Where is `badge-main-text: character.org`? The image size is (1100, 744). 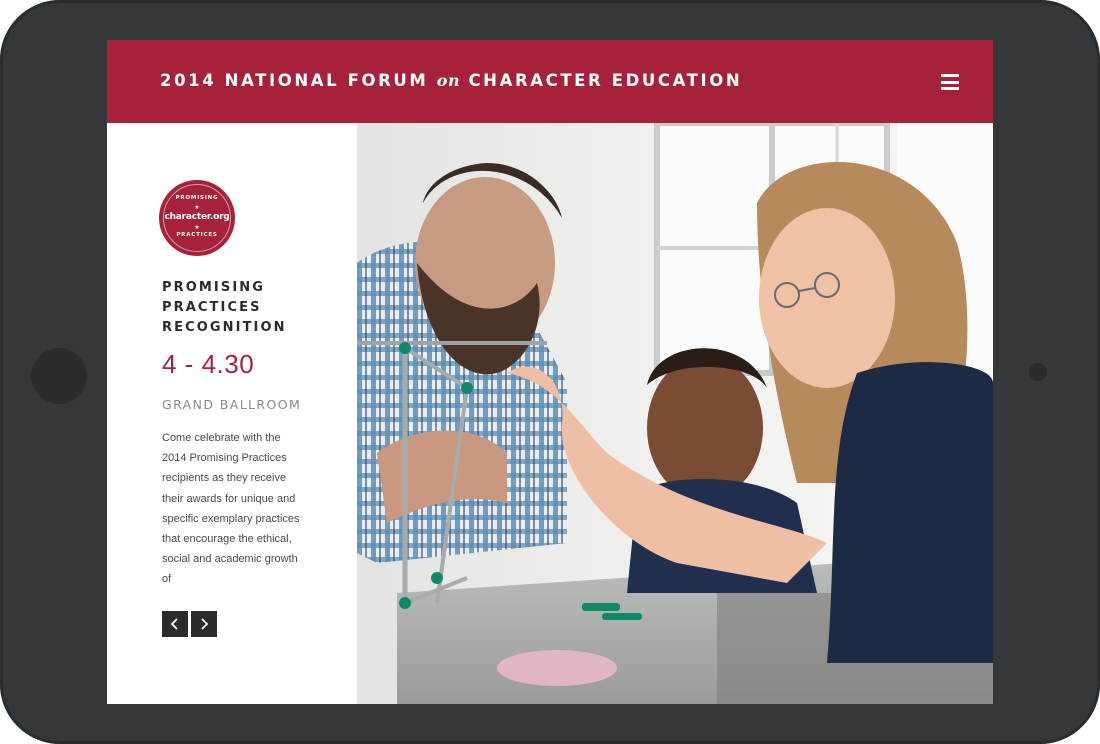 badge-main-text: character.org is located at coordinates (197, 217).